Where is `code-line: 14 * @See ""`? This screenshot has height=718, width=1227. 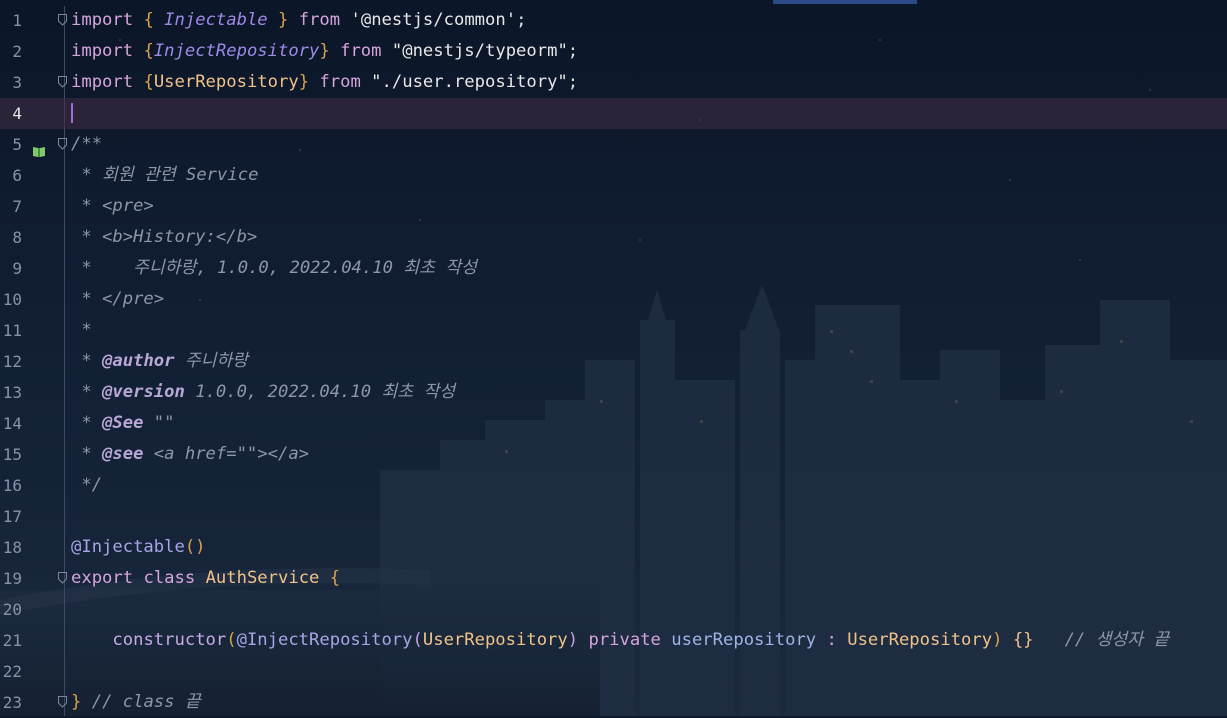 code-line: 14 * @See "" is located at coordinates (613, 423).